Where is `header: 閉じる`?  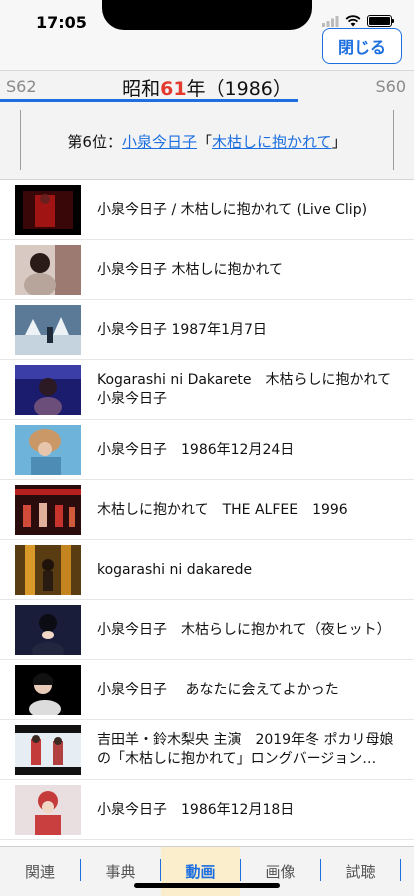
header: 閉じる is located at coordinates (207, 49).